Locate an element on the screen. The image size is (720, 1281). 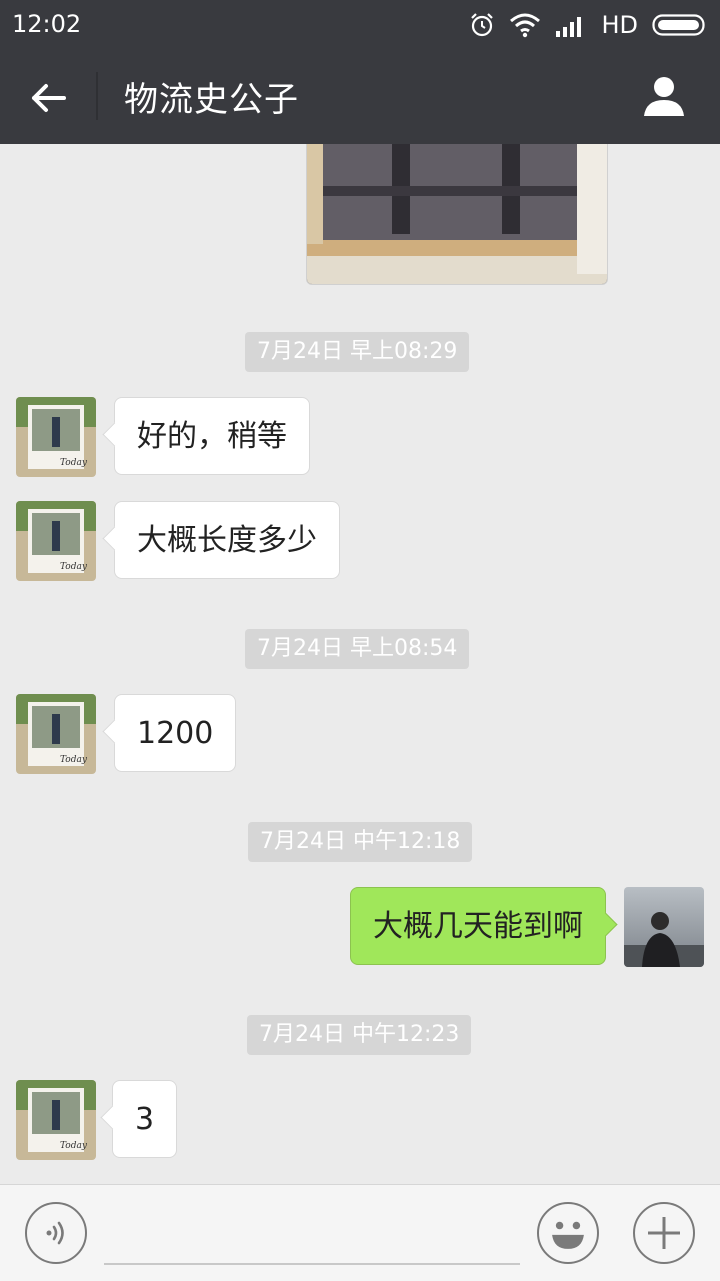
voice-icon is located at coordinates (55, 1233).